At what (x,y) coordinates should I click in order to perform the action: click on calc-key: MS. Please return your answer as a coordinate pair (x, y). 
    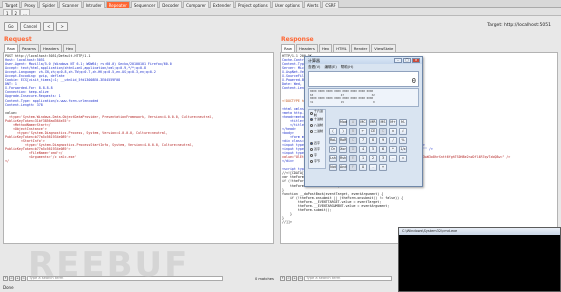
    Looking at the image, I should click on (383, 122).